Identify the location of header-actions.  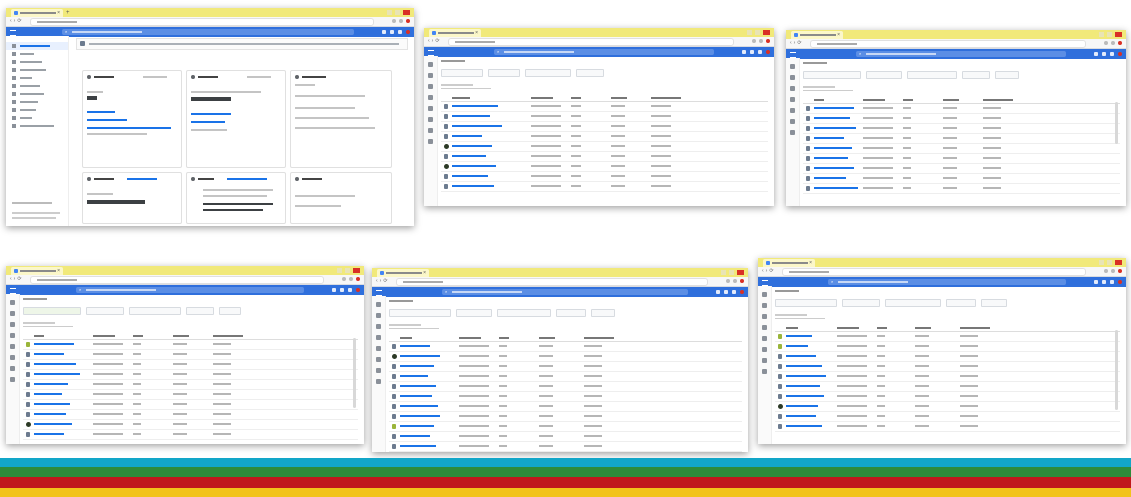
(396, 32).